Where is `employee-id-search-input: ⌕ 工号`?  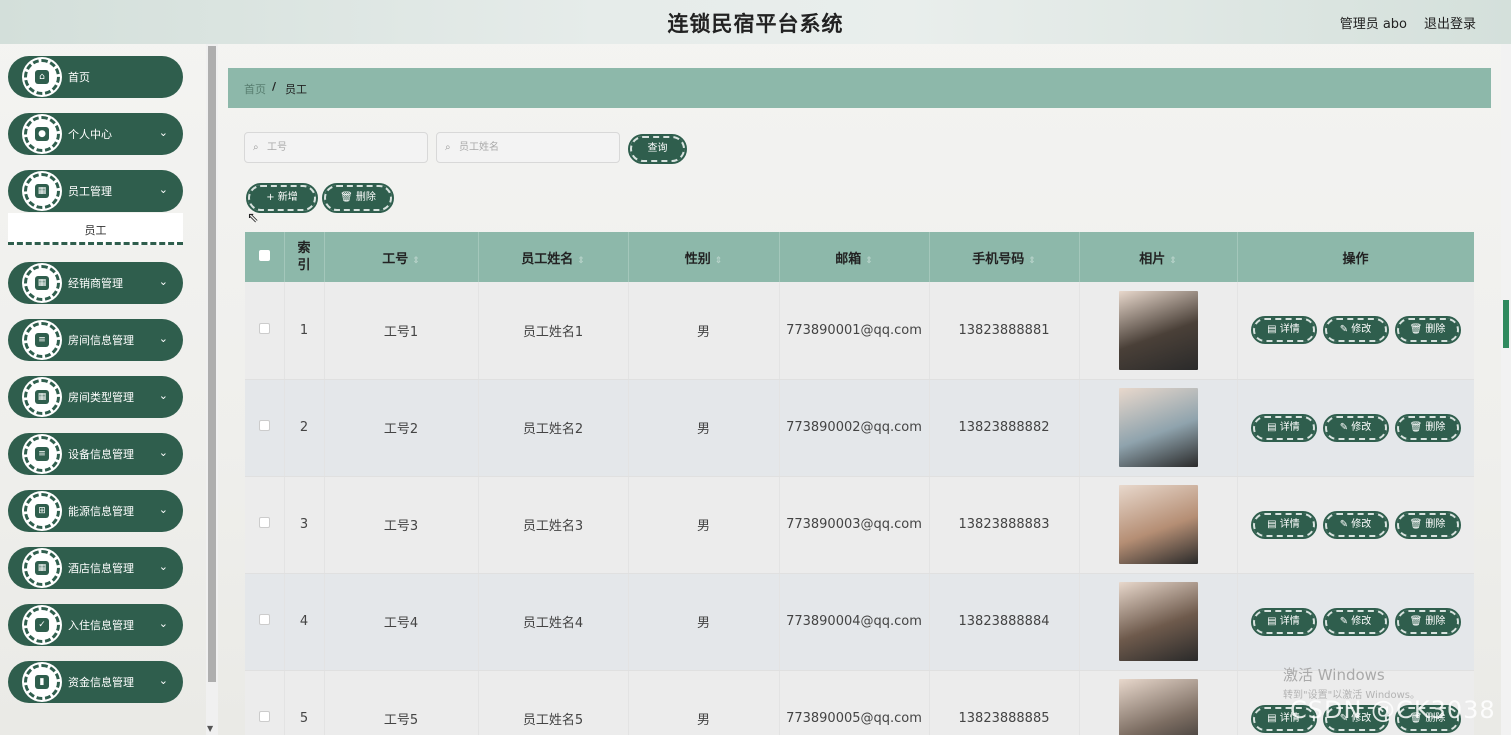
employee-id-search-input: ⌕ 工号 is located at coordinates (336, 147).